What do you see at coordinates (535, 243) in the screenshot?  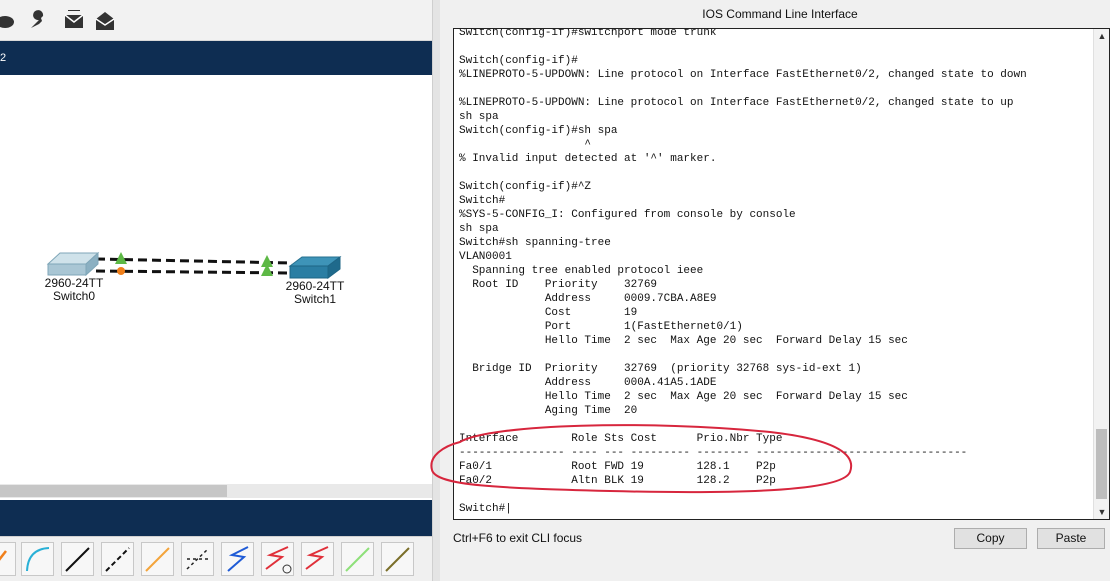 I see `cli-line: Switch#sh spanning-tree` at bounding box center [535, 243].